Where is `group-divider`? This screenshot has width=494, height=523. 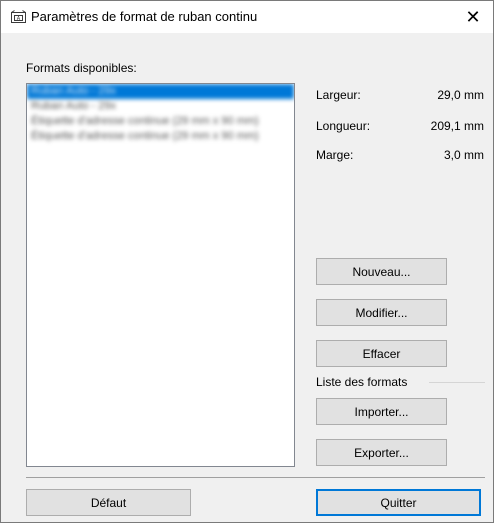
group-divider is located at coordinates (457, 382).